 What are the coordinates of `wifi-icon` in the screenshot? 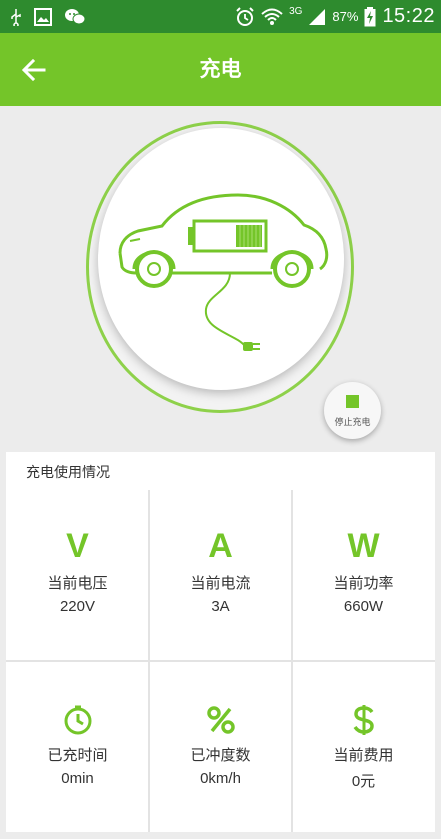 It's located at (272, 17).